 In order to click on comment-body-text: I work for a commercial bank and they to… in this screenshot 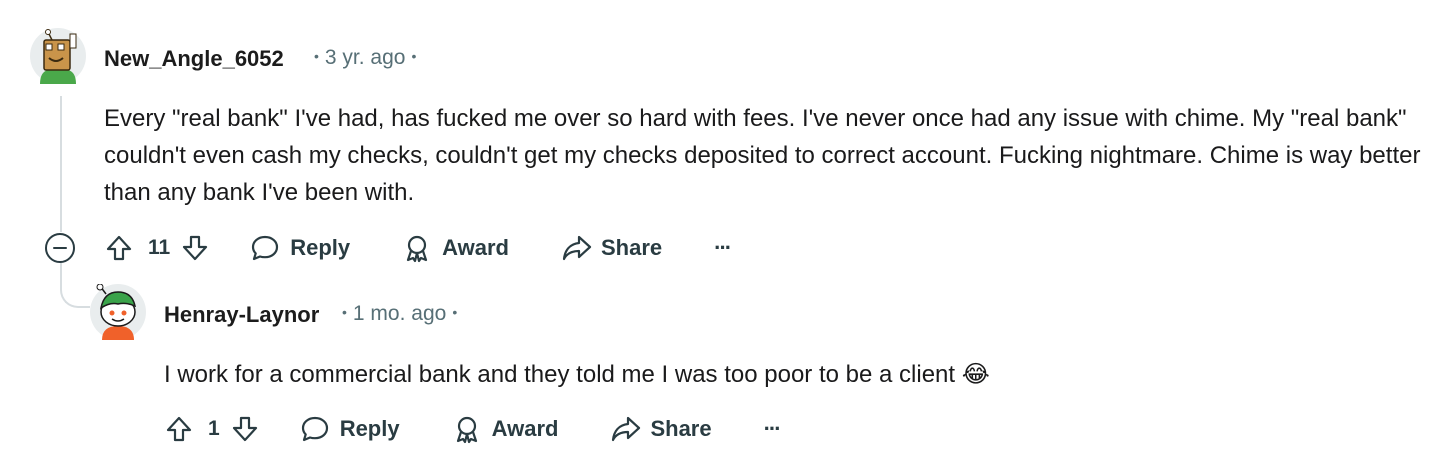, I will do `click(560, 374)`.